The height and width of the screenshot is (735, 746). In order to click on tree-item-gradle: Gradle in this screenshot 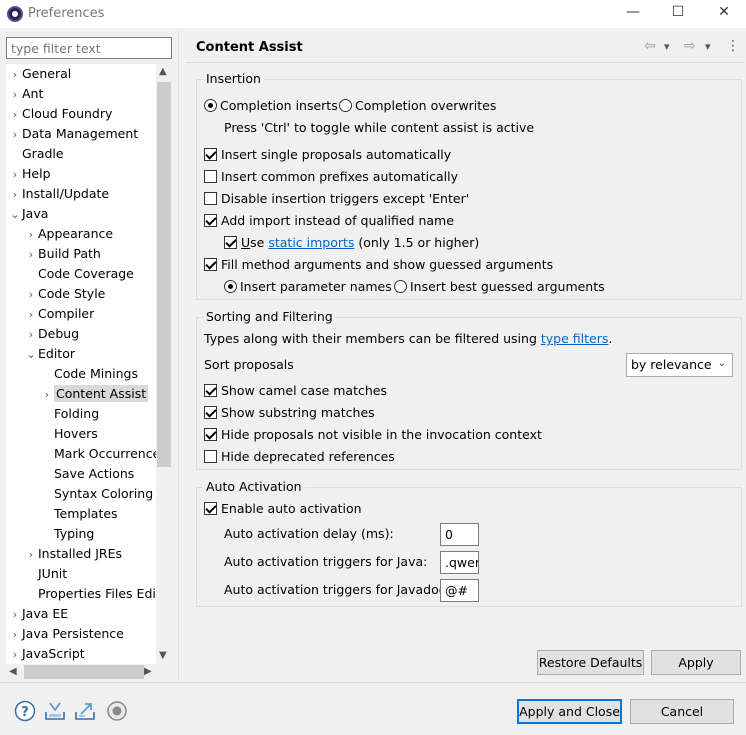, I will do `click(36, 154)`.